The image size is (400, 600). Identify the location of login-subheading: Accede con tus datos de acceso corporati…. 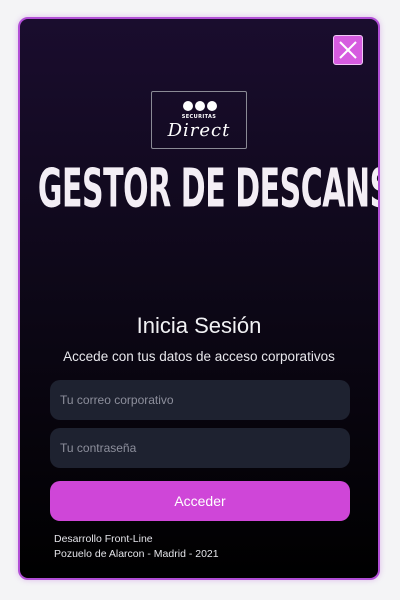
(199, 356).